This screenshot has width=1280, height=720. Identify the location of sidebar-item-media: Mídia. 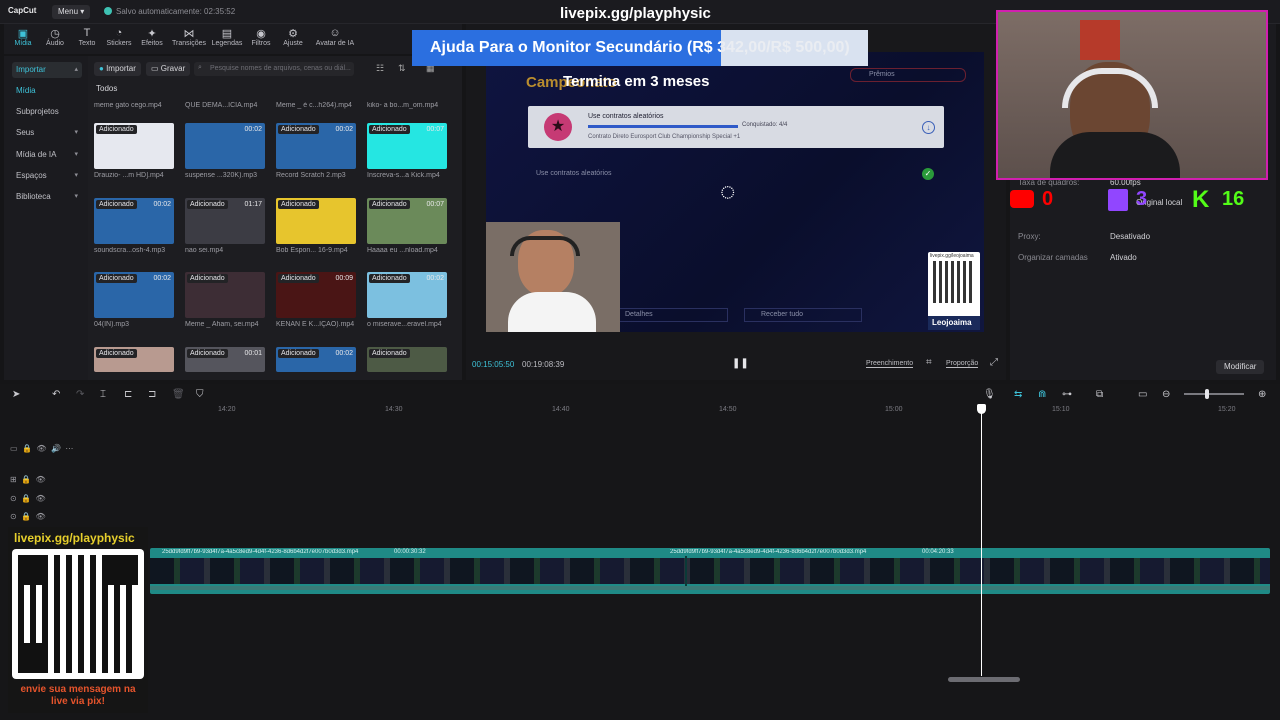
(47, 91).